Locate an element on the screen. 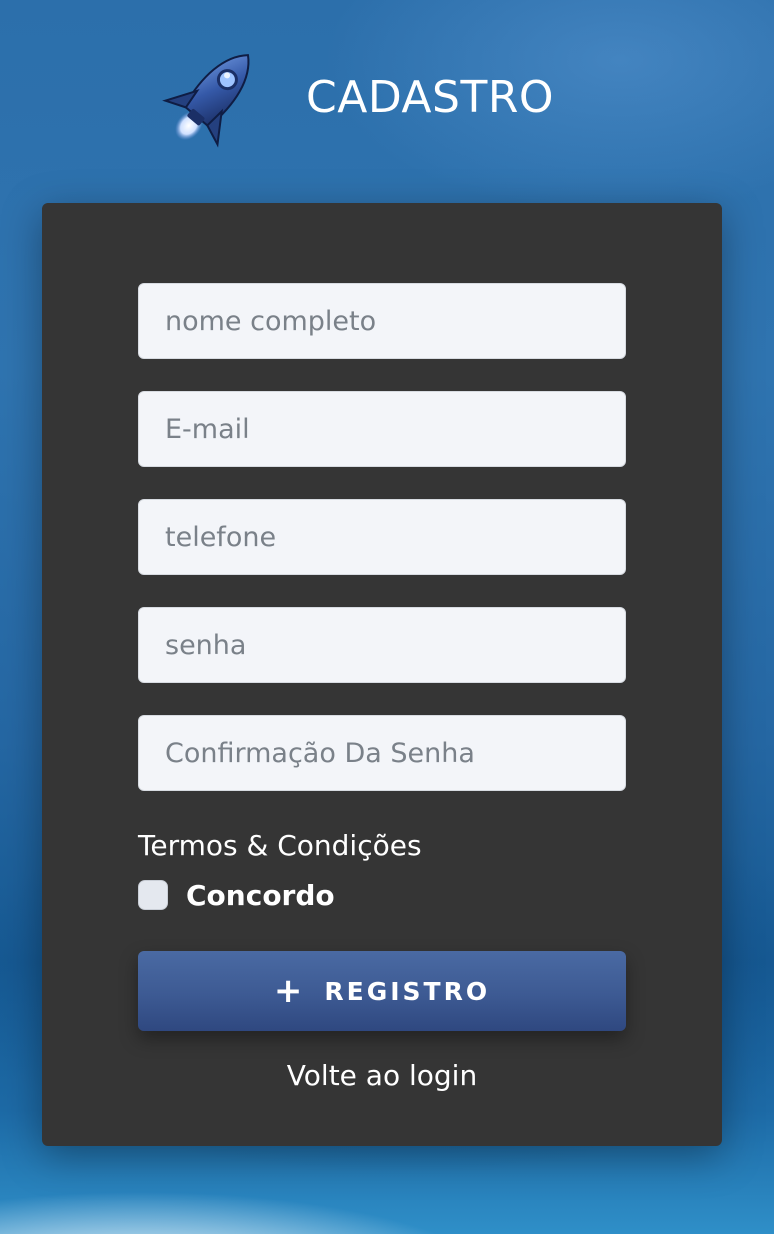 The width and height of the screenshot is (774, 1234). register-button-label: REGISTRO is located at coordinates (407, 991).